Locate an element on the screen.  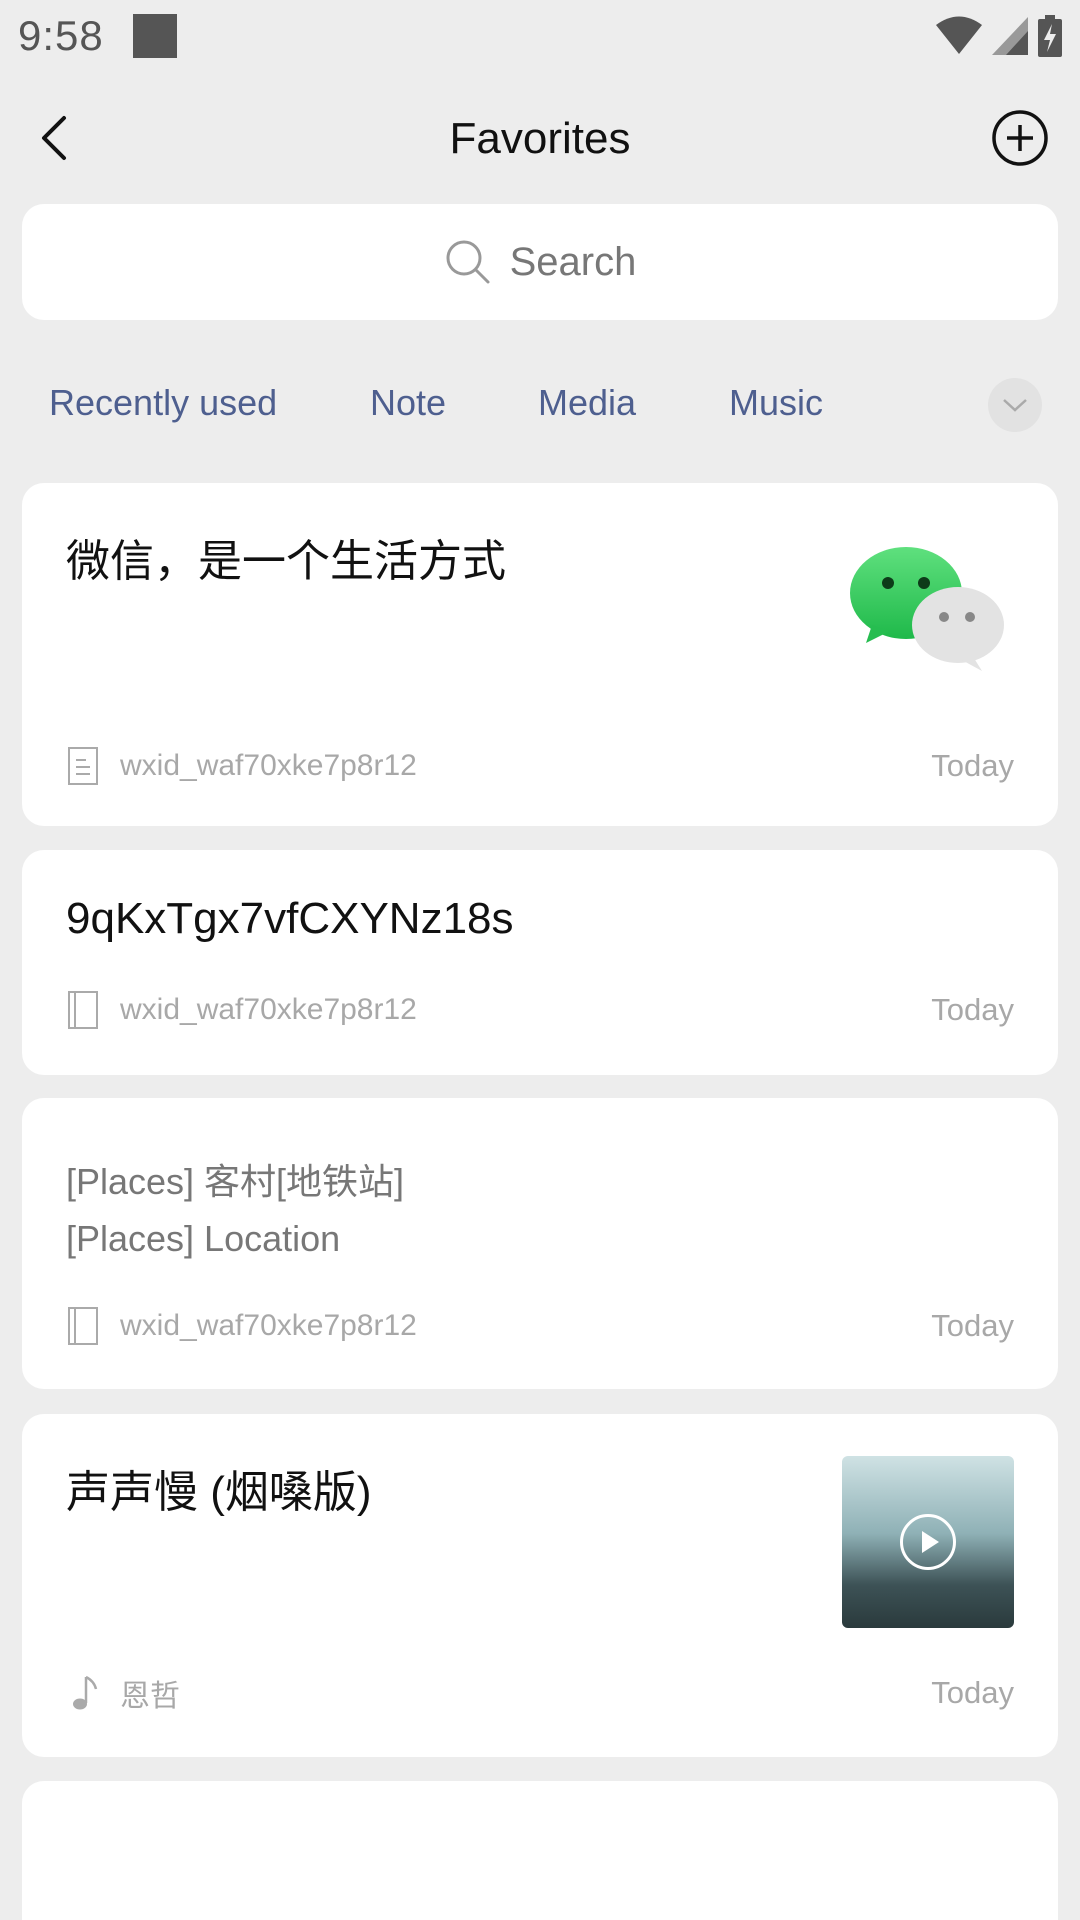
play-button is located at coordinates (928, 1542).